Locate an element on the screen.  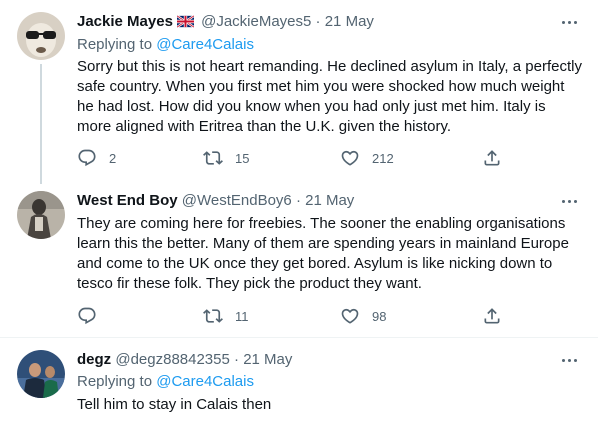
avatar-jackie-mayes is located at coordinates (41, 36).